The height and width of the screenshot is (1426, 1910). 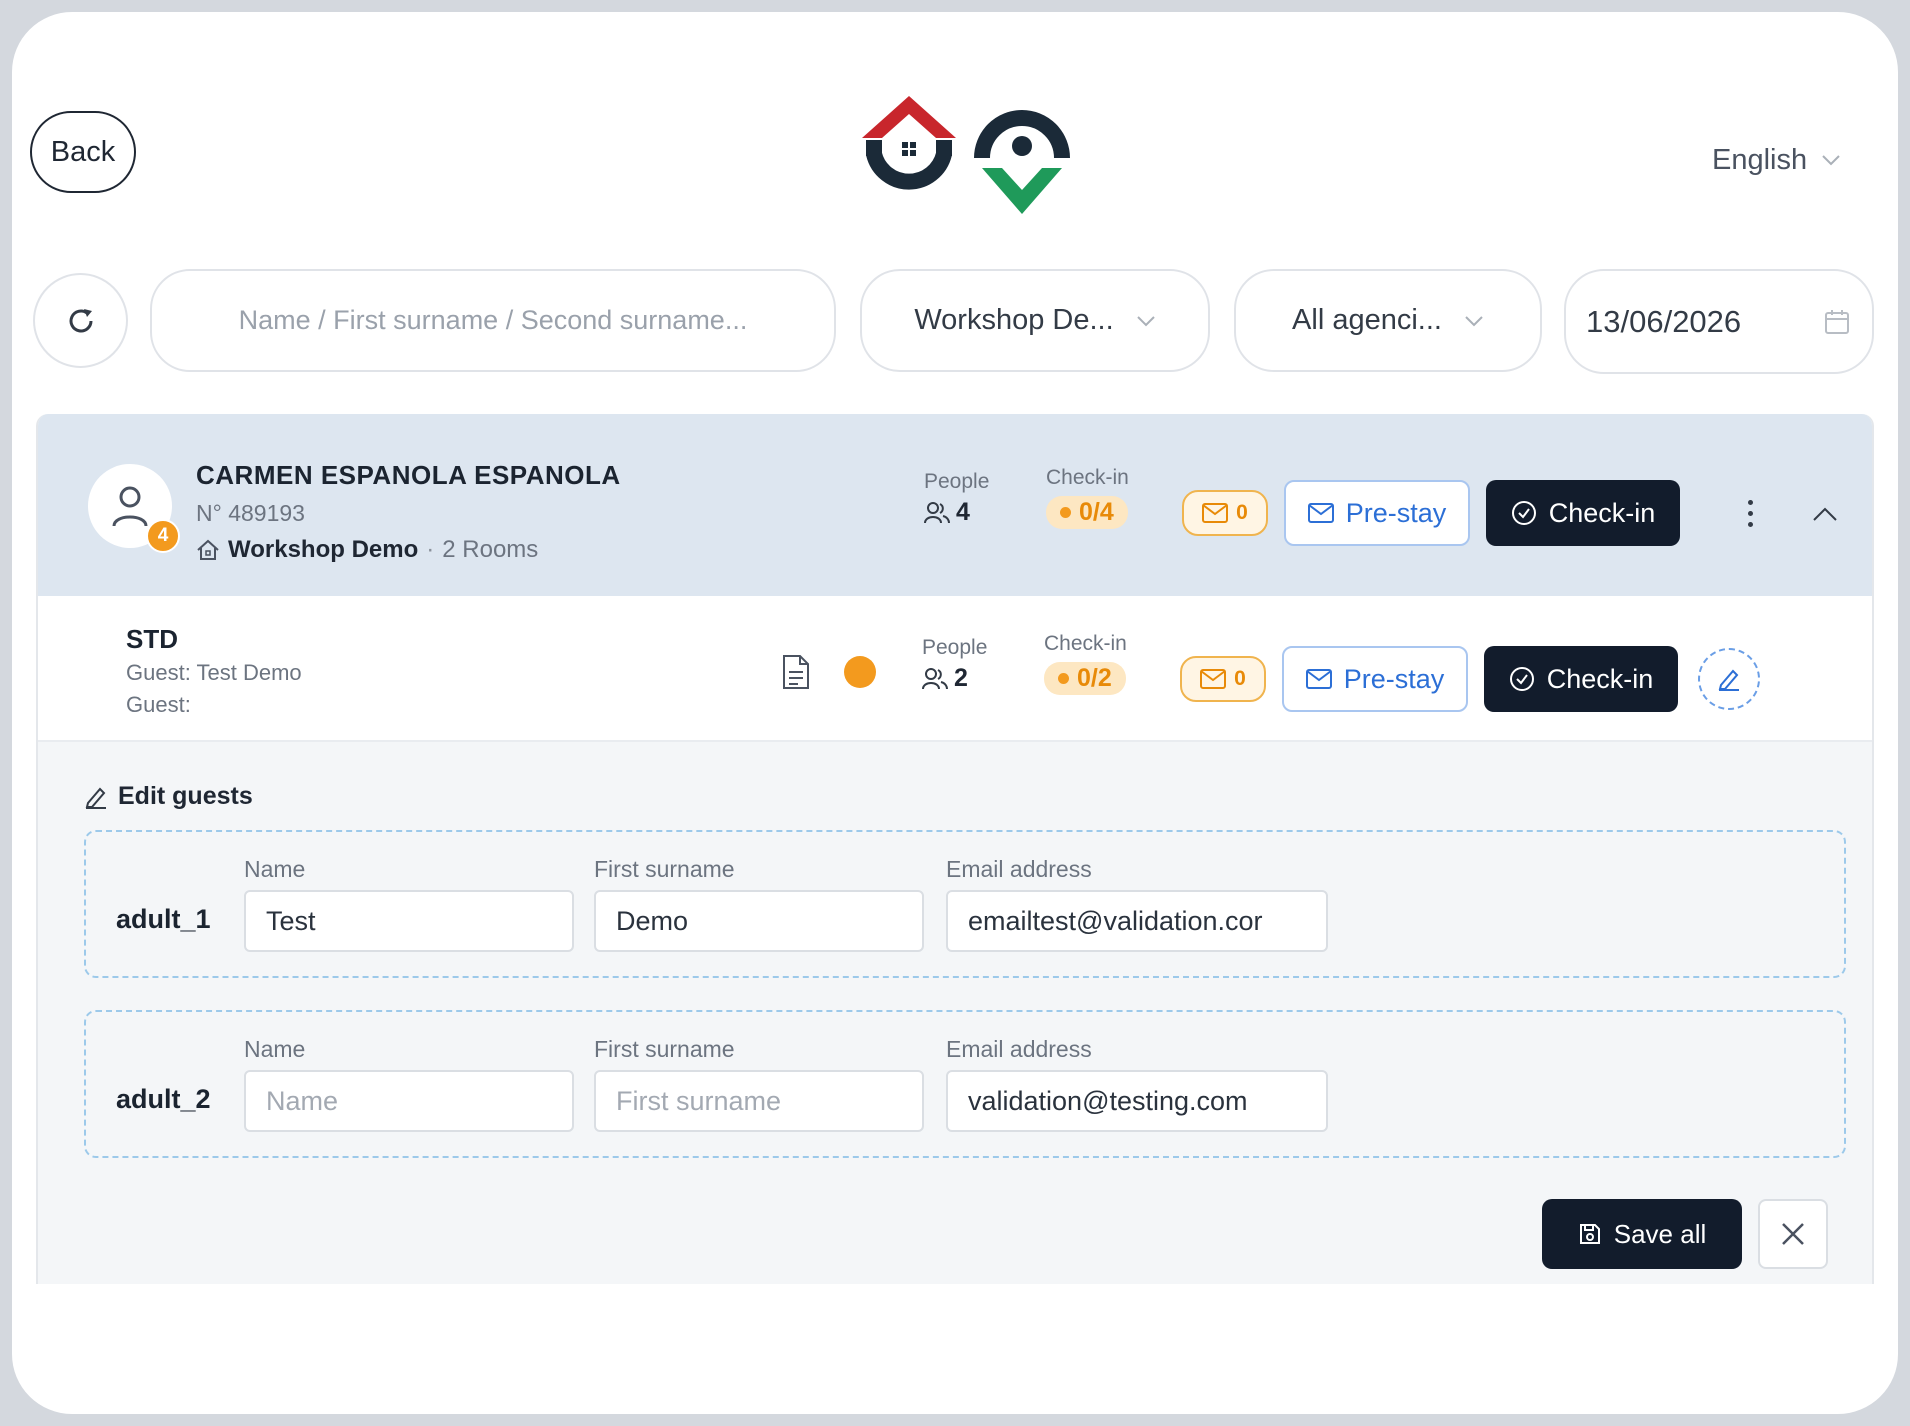 I want to click on date-value: 13/06/2026, so click(x=1664, y=321).